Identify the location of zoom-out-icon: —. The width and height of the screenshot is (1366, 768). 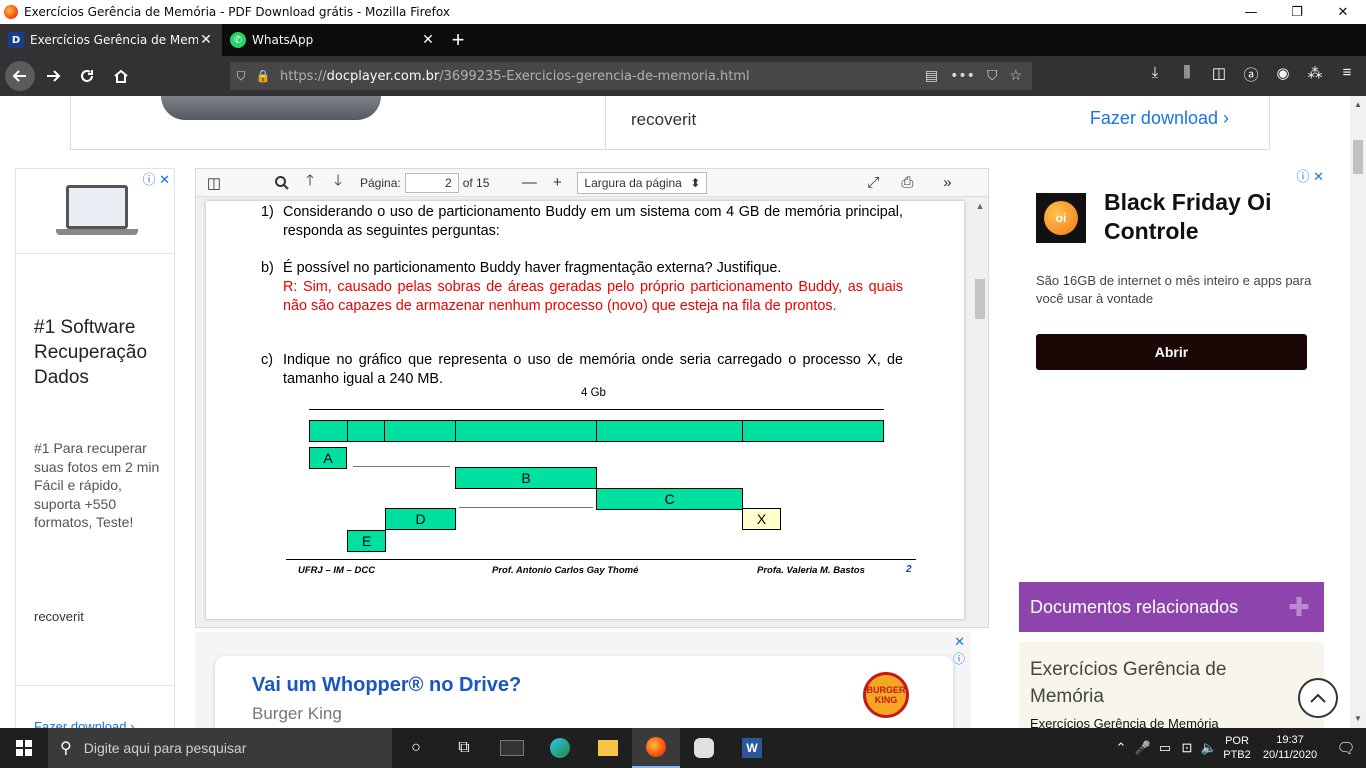
(529, 183).